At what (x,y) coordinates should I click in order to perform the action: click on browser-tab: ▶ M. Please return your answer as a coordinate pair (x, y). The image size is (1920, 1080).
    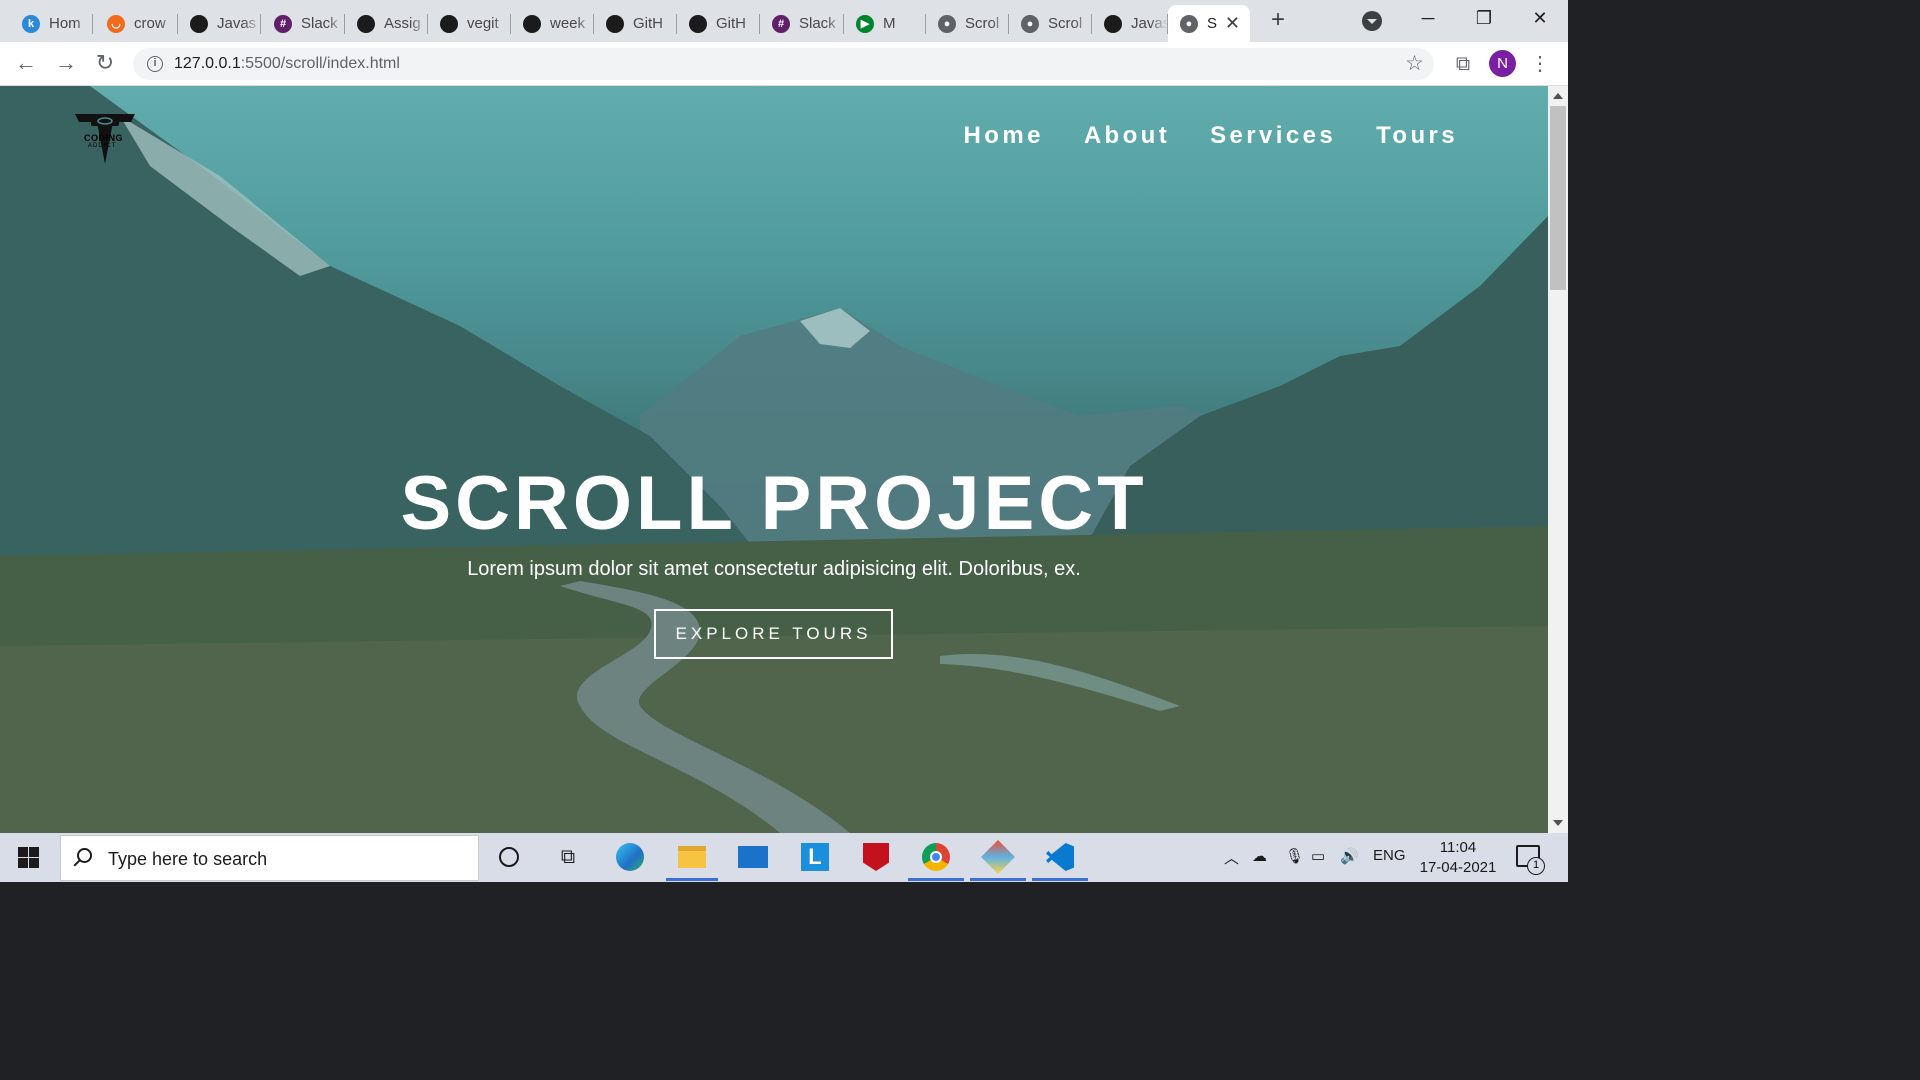
    Looking at the image, I should click on (885, 23).